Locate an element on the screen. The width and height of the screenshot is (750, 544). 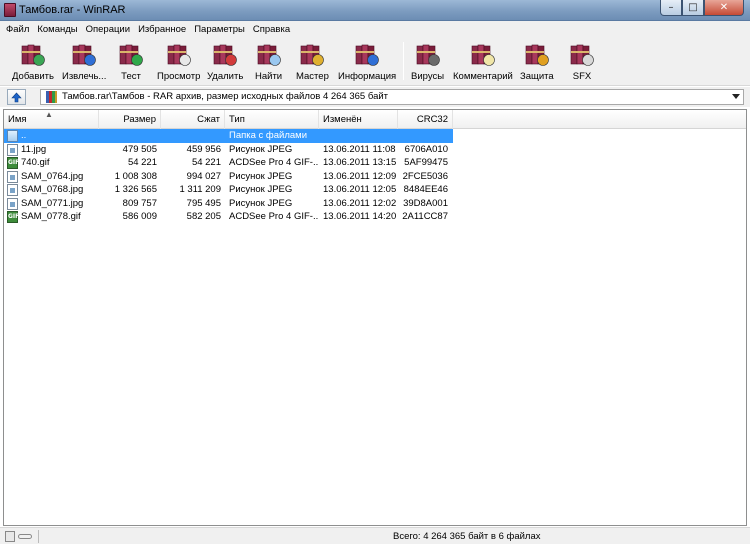
column-header-size: Размер is located at coordinates (130, 119).